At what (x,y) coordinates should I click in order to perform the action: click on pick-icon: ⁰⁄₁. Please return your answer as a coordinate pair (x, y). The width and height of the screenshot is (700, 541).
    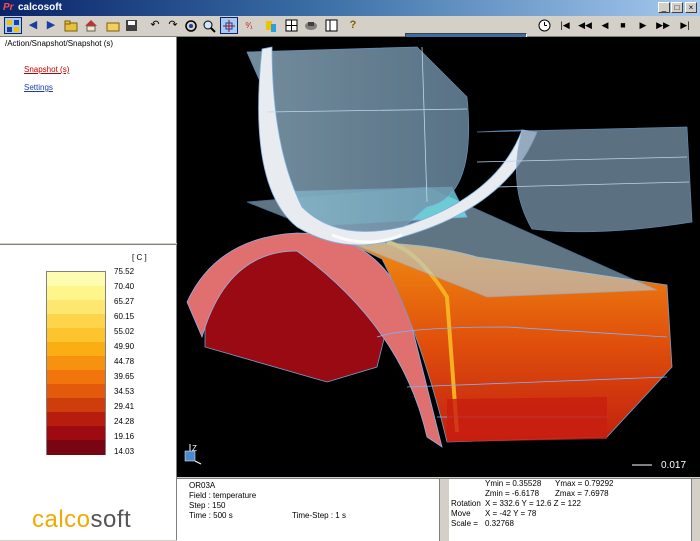
    Looking at the image, I should click on (249, 25).